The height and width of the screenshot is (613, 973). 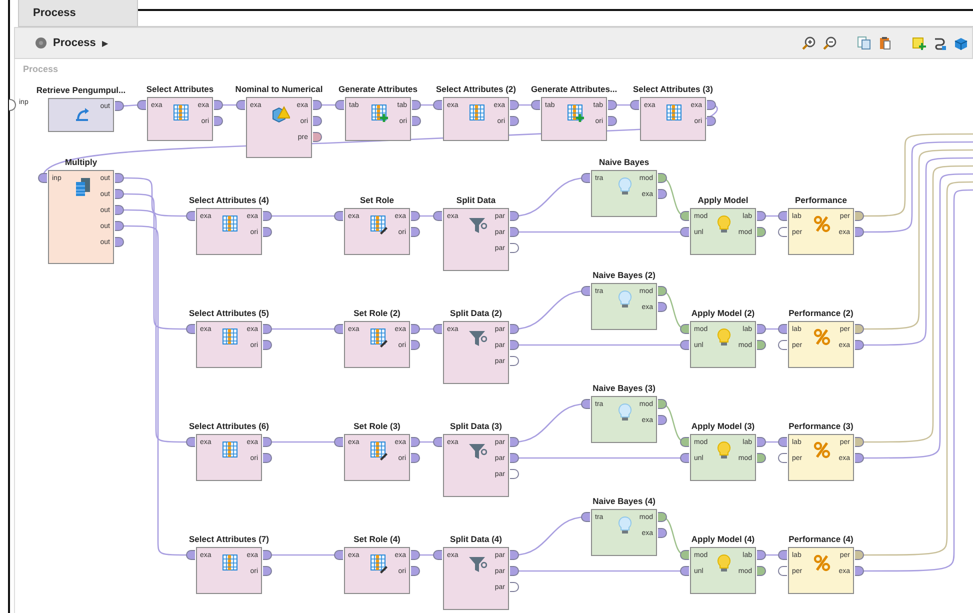 What do you see at coordinates (377, 200) in the screenshot?
I see `operator-title: Set Role` at bounding box center [377, 200].